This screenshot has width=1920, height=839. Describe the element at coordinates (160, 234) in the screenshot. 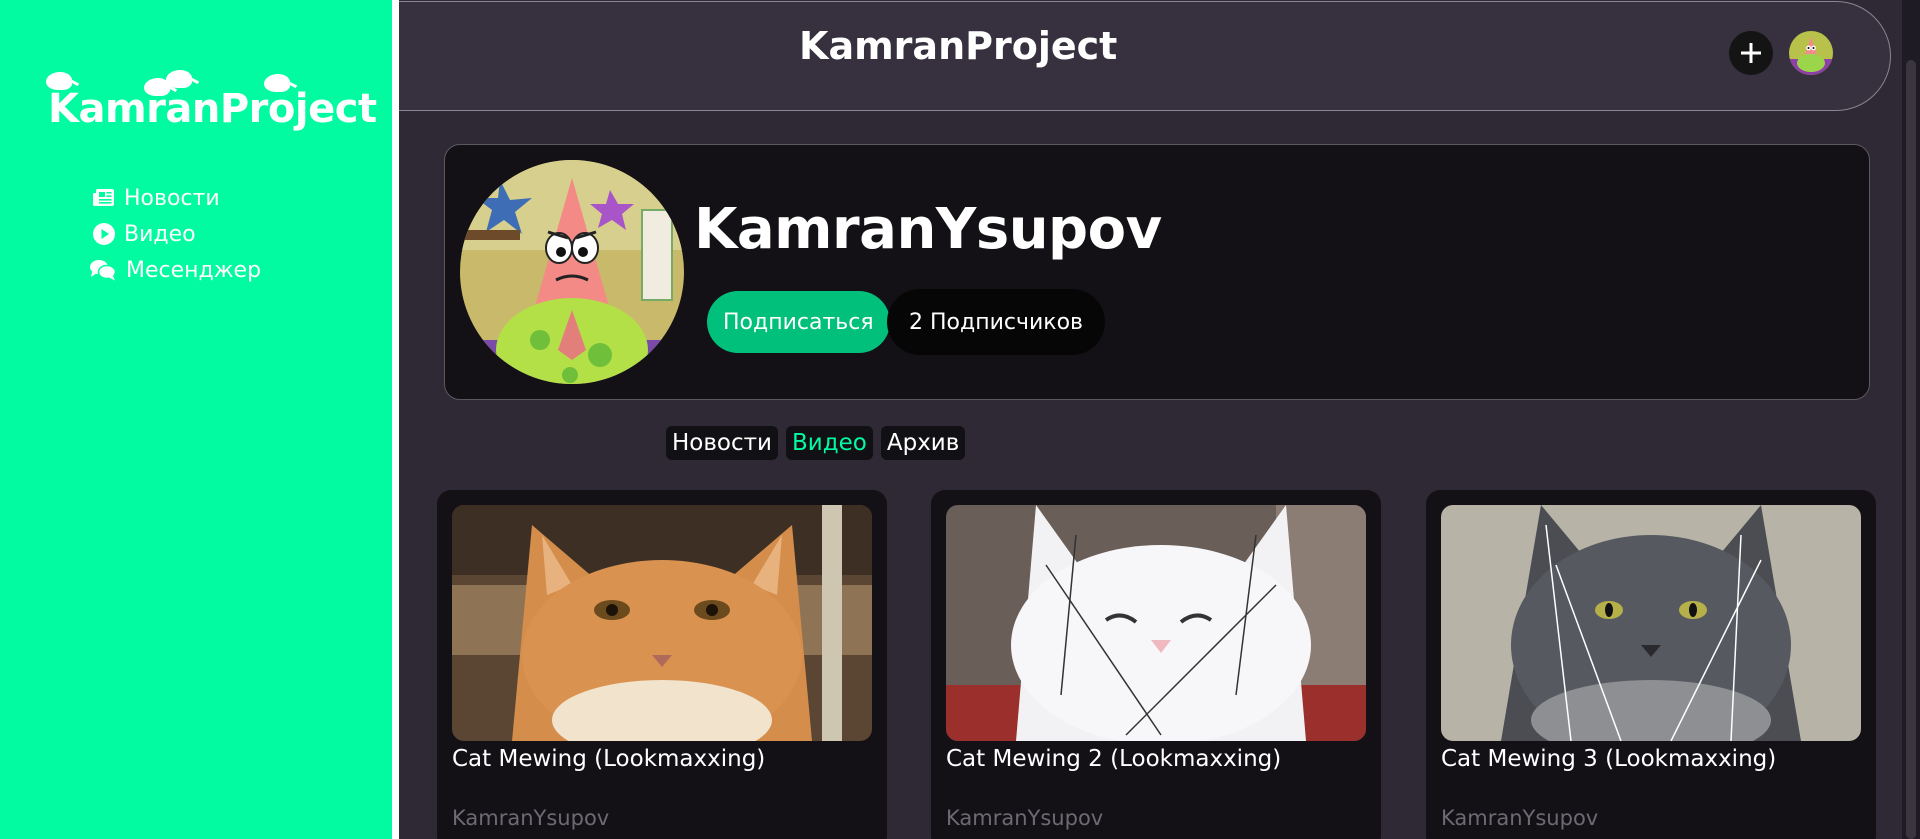

I see `sidebar-item-label: Видео` at that location.